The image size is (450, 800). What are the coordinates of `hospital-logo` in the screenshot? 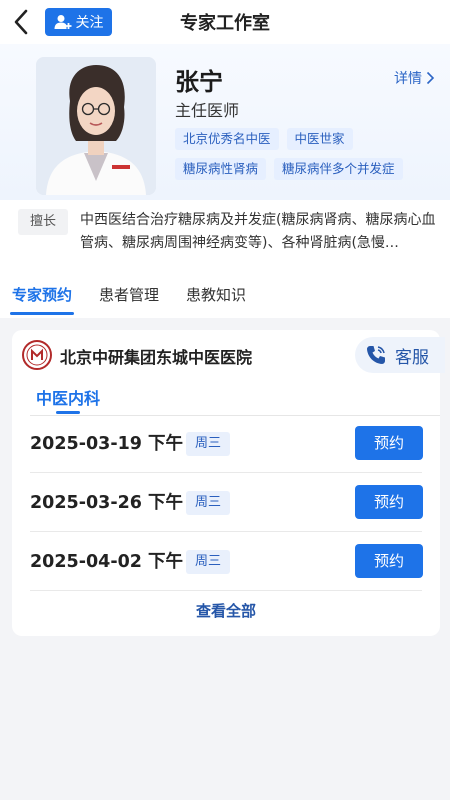 It's located at (37, 355).